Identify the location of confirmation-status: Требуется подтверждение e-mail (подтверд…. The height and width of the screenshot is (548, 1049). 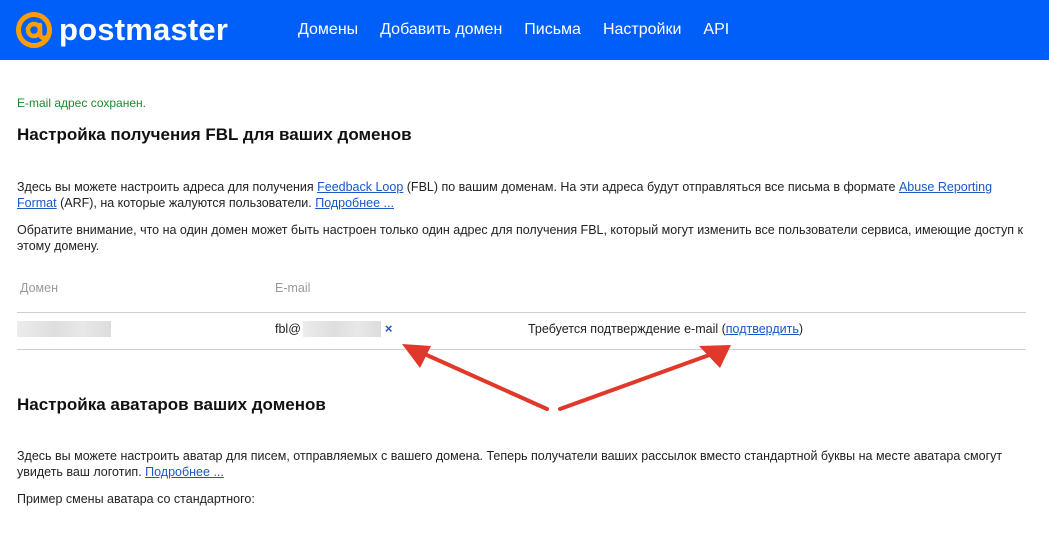
(665, 329).